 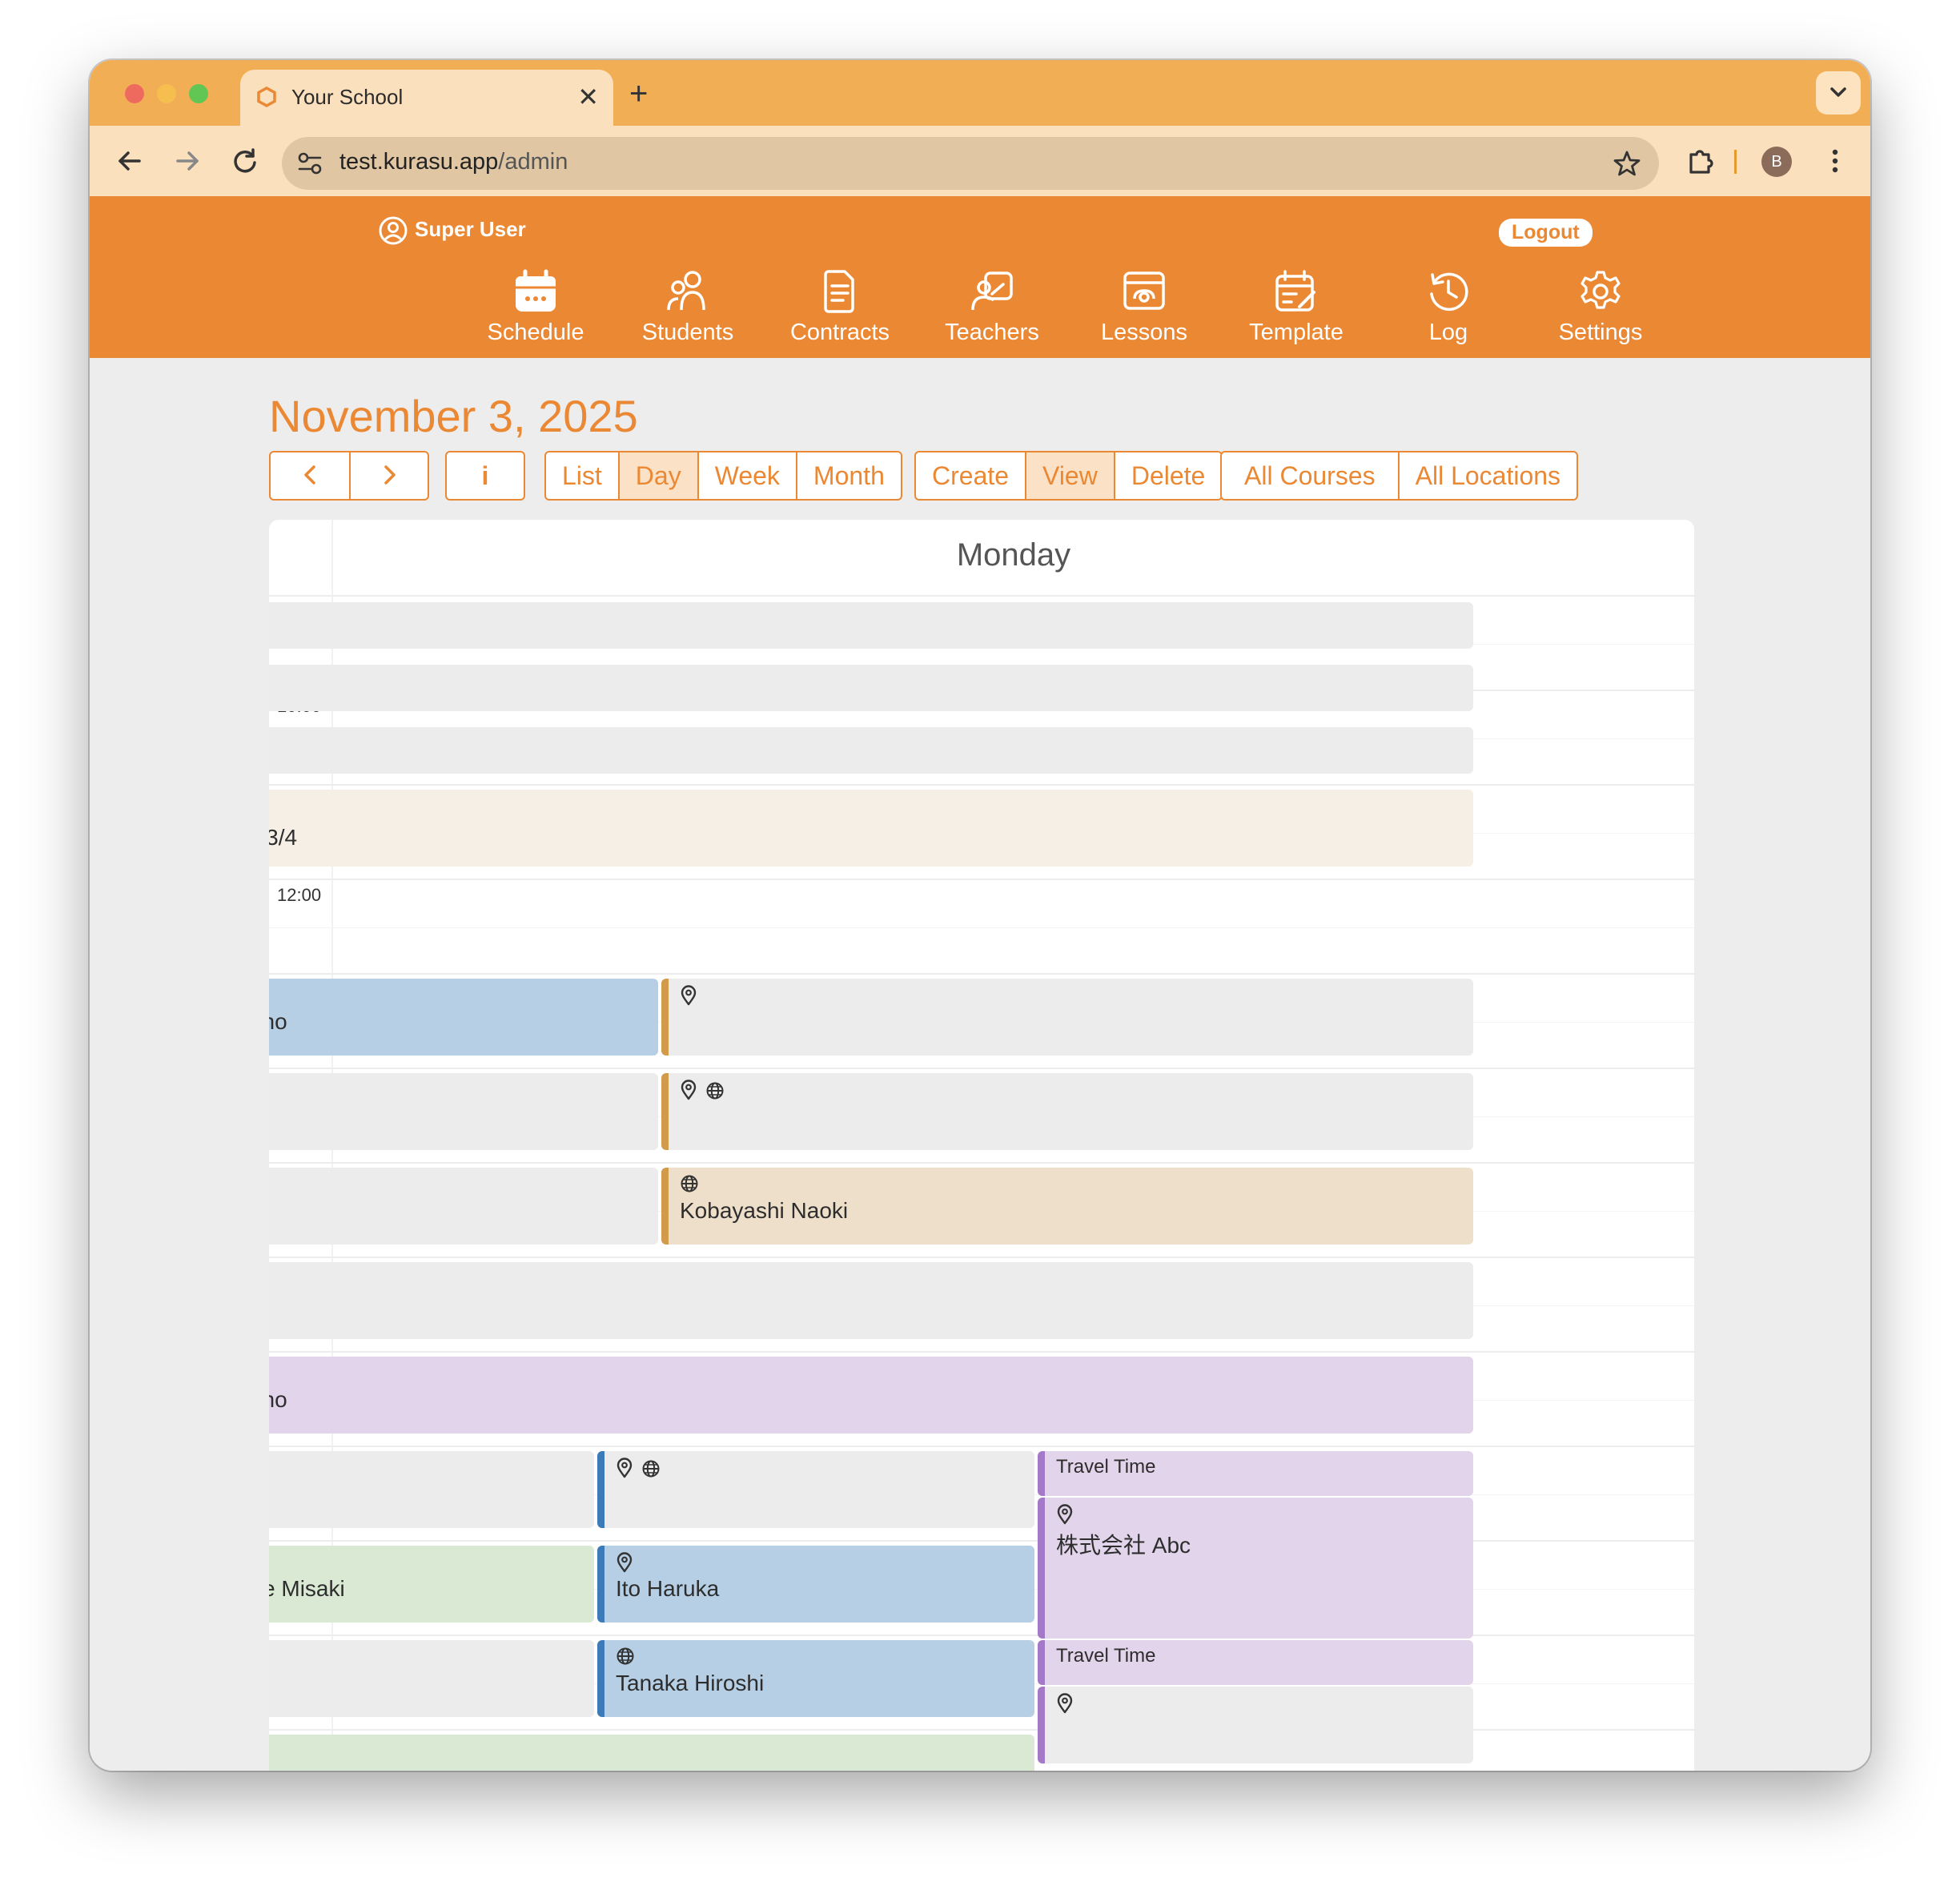 What do you see at coordinates (747, 475) in the screenshot?
I see `view-week-button: Week` at bounding box center [747, 475].